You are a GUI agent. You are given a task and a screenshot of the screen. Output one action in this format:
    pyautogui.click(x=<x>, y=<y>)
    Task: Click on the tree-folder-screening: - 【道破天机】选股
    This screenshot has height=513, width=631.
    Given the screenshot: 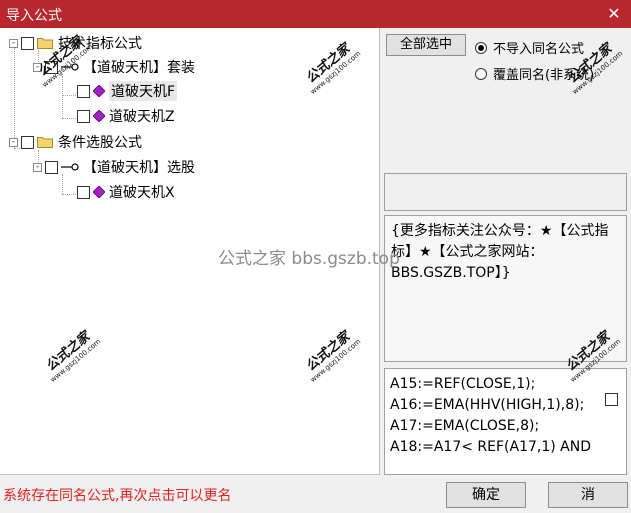 What is the action you would take?
    pyautogui.click(x=114, y=167)
    